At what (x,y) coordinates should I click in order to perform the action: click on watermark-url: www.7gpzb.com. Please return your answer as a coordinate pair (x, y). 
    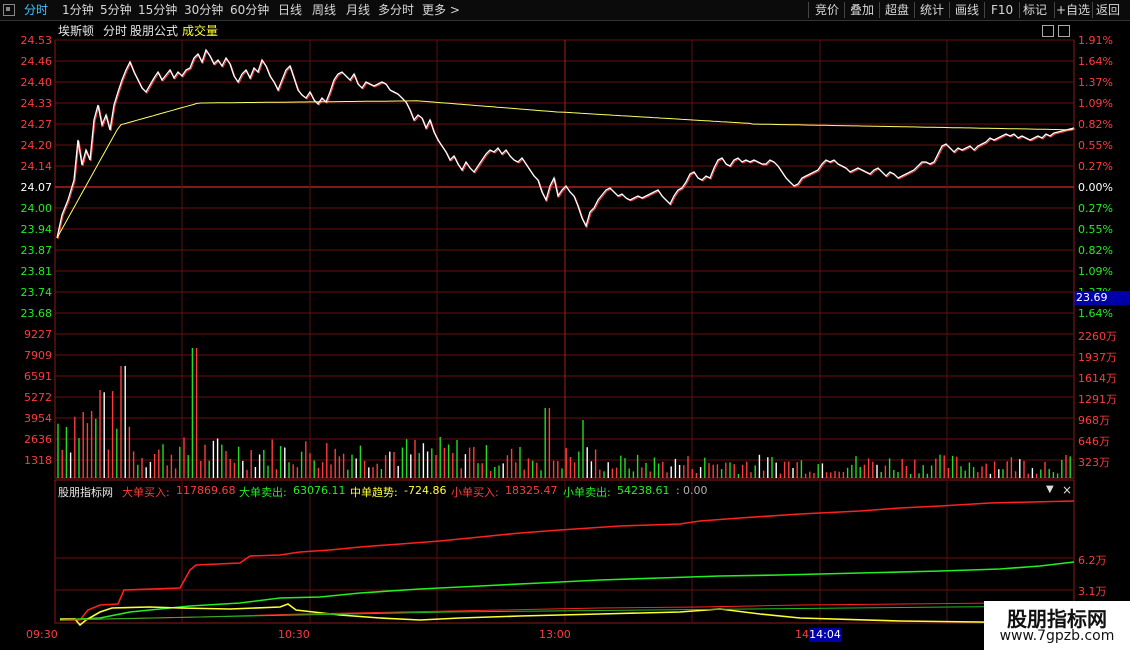
    Looking at the image, I should click on (1057, 636).